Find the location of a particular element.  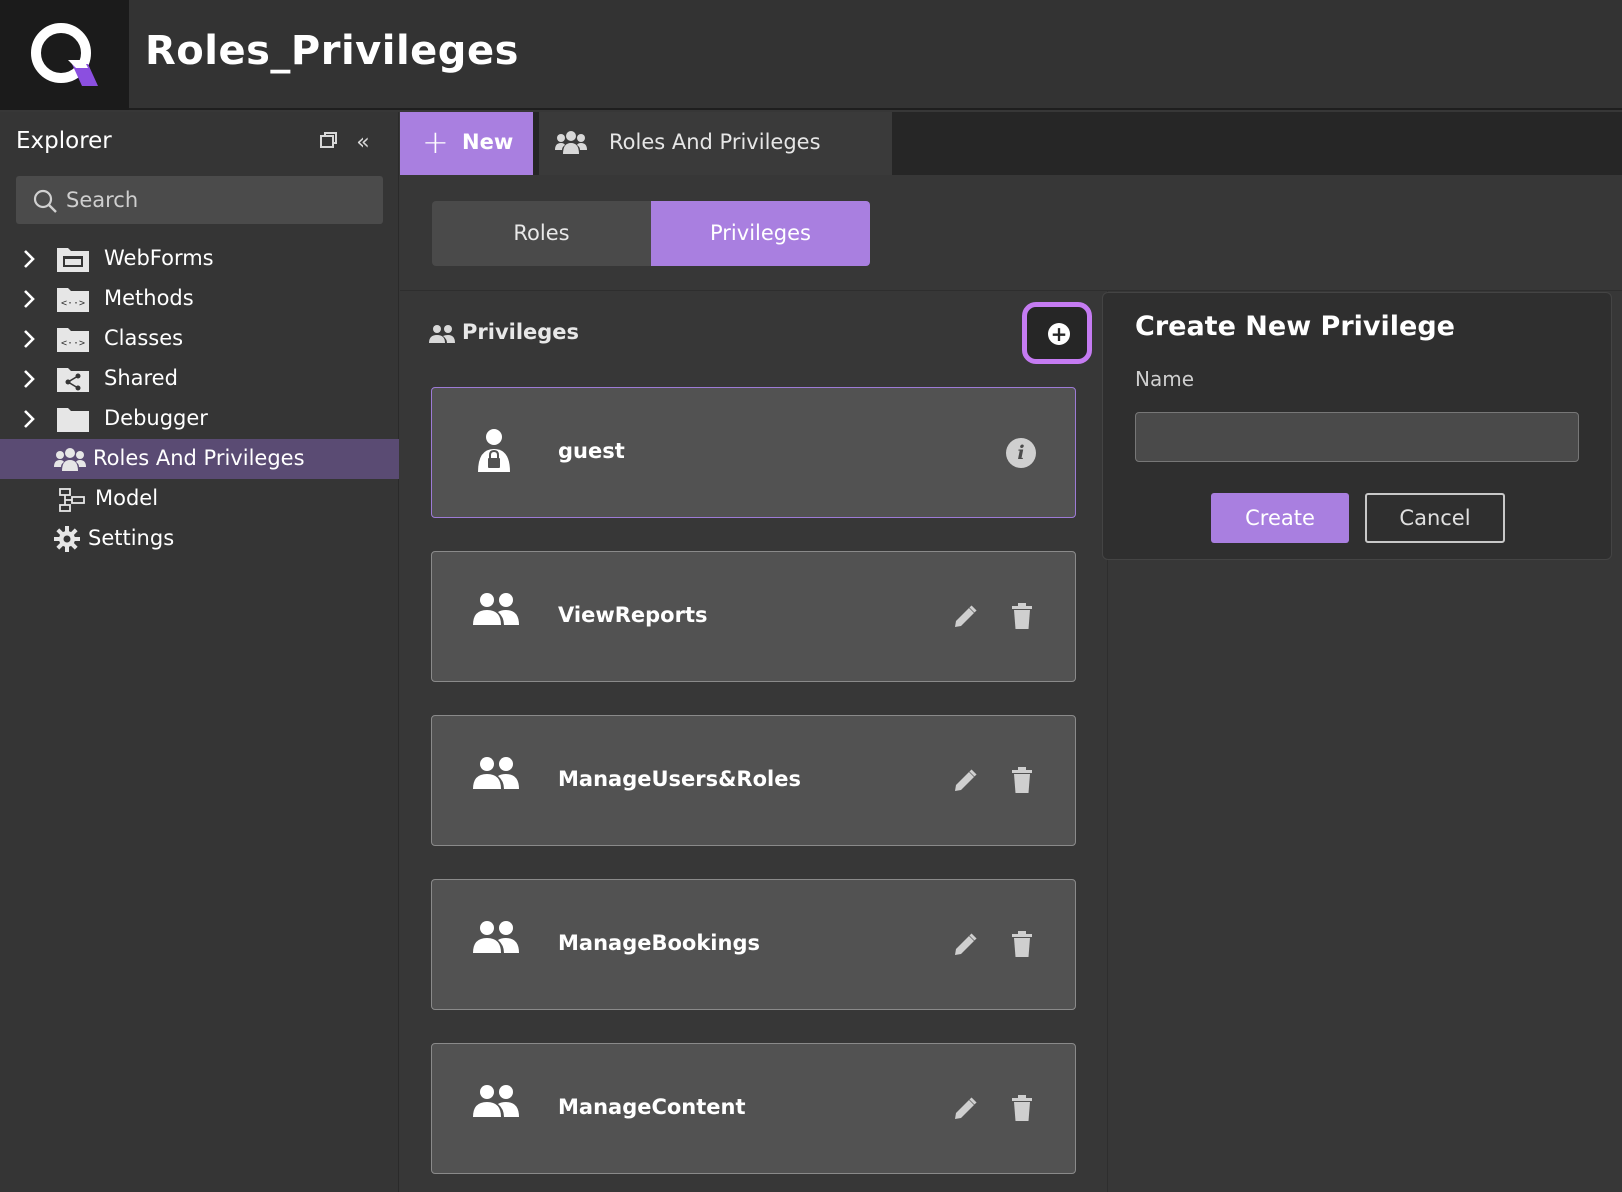

app-header: Roles_Privileges is located at coordinates (811, 55).